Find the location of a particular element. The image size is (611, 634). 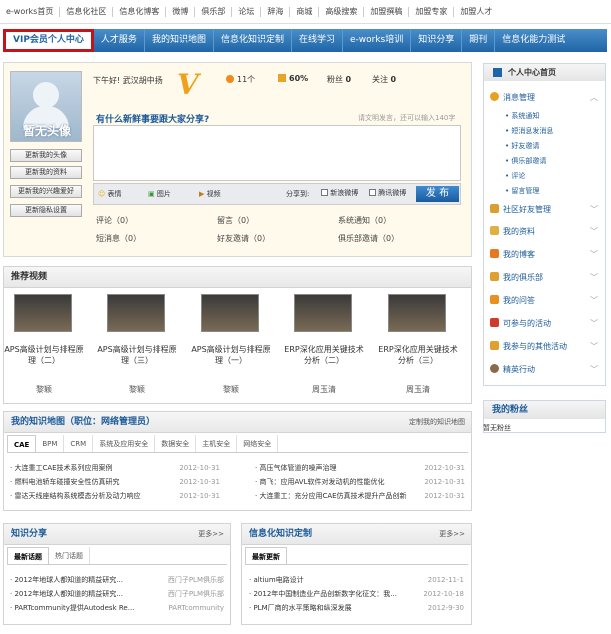

nav-test: 信息化能力测试 is located at coordinates (533, 40).